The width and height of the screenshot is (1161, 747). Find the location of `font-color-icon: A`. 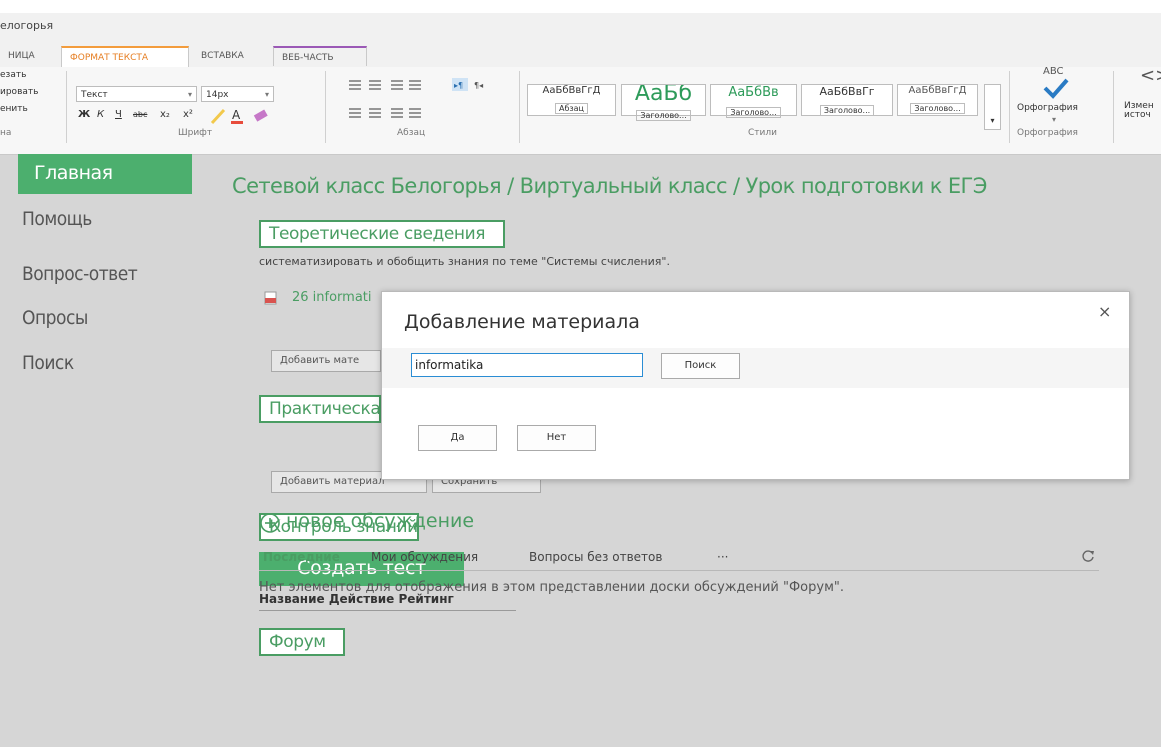

font-color-icon: A is located at coordinates (237, 116).